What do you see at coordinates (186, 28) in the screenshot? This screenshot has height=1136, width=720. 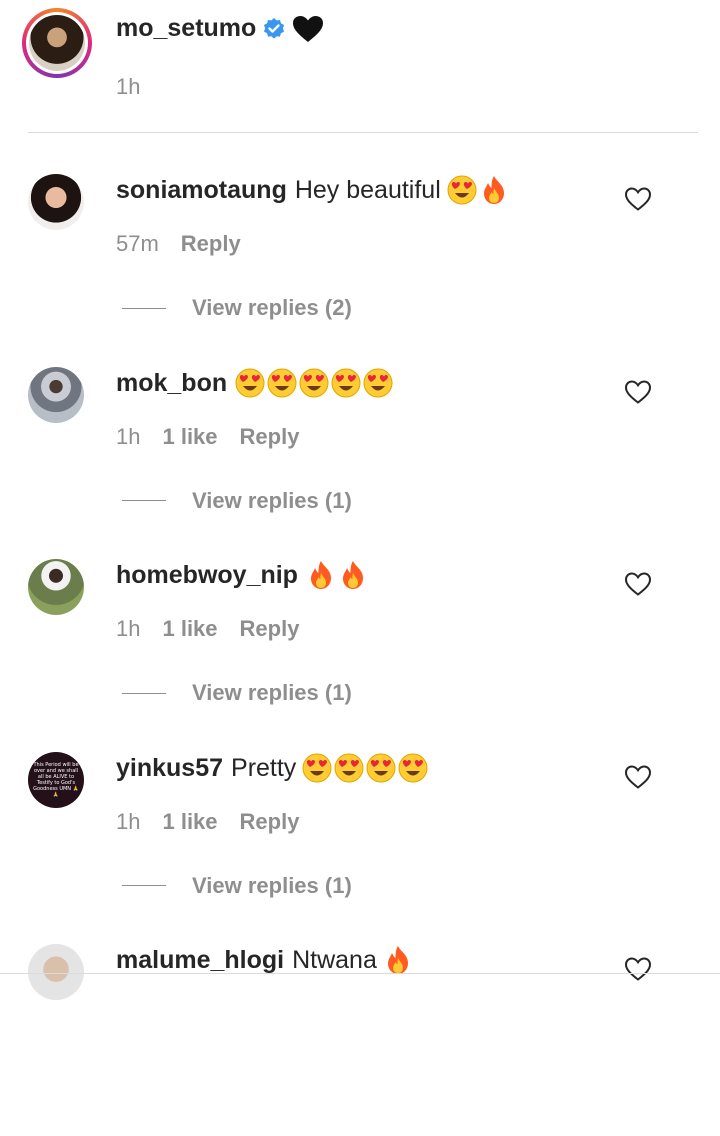 I see `post-username: mo_setumo` at bounding box center [186, 28].